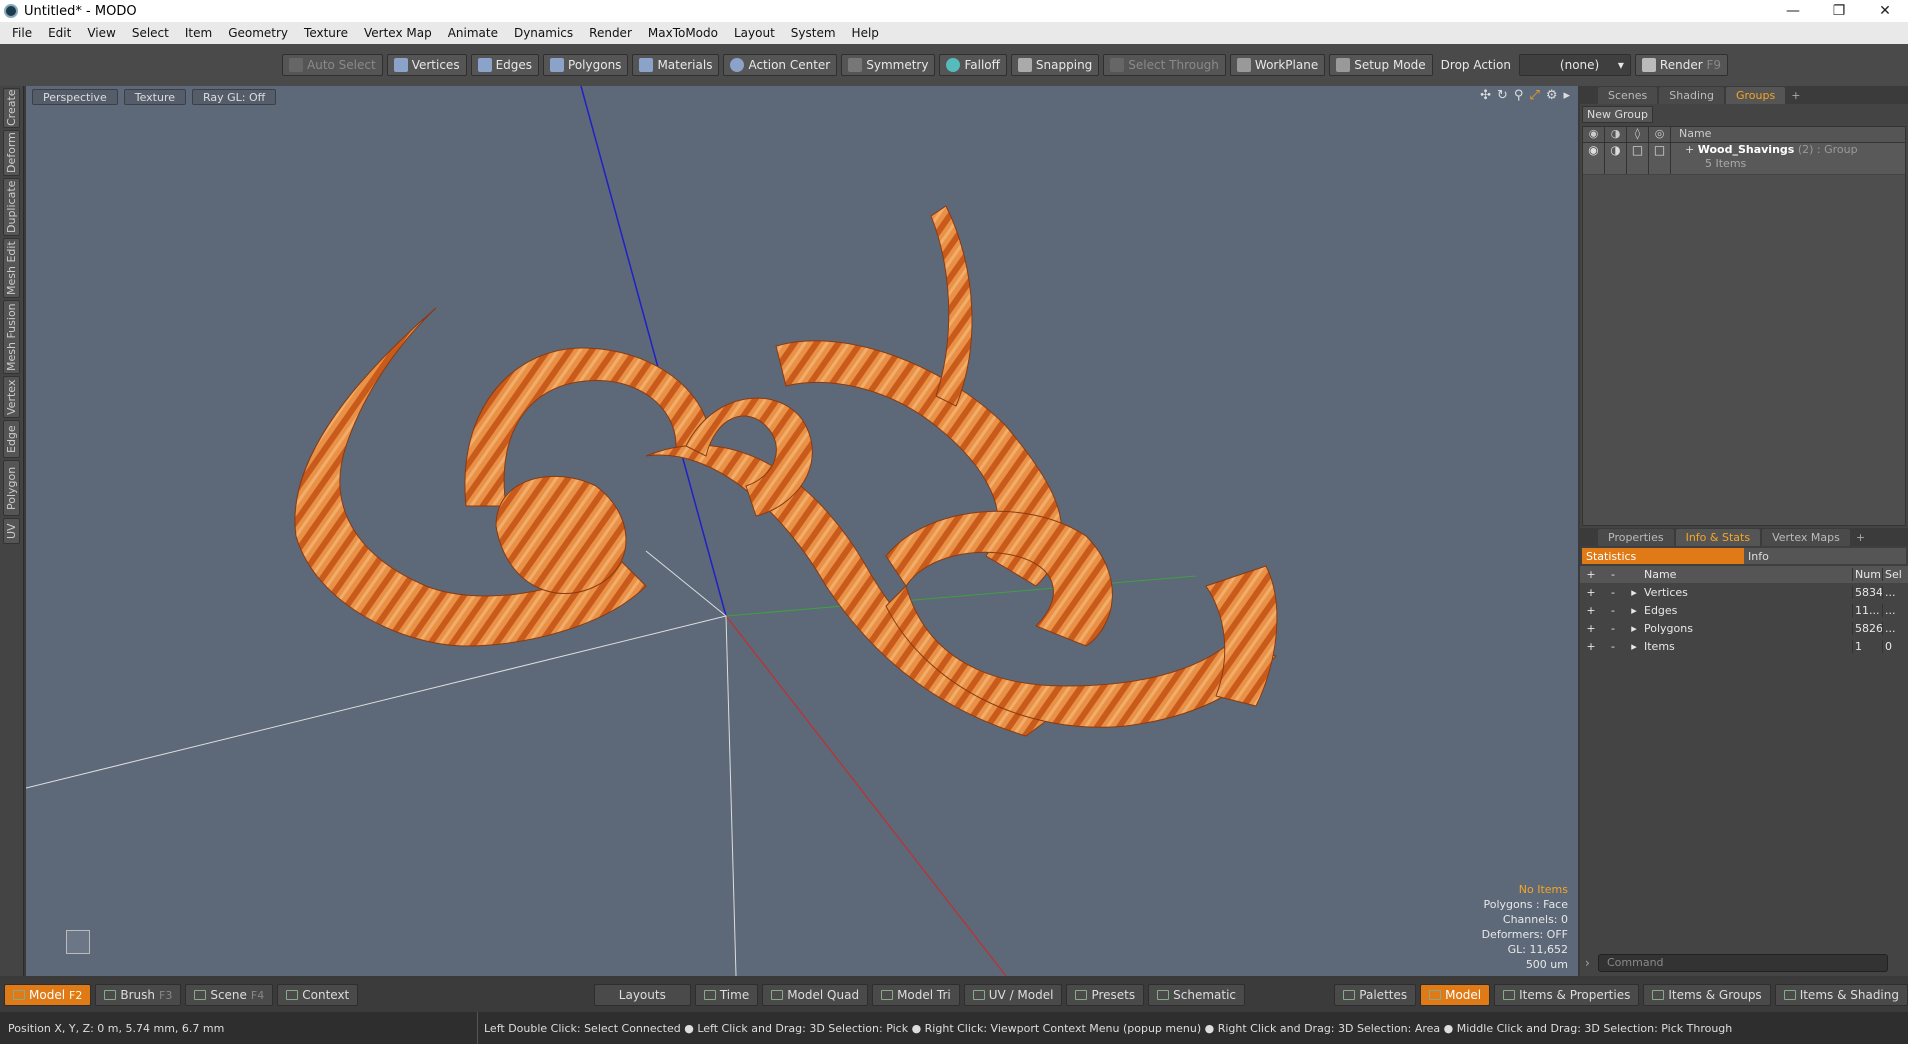 The width and height of the screenshot is (1908, 1044). I want to click on zoom-view-icon: ⚲, so click(1519, 95).